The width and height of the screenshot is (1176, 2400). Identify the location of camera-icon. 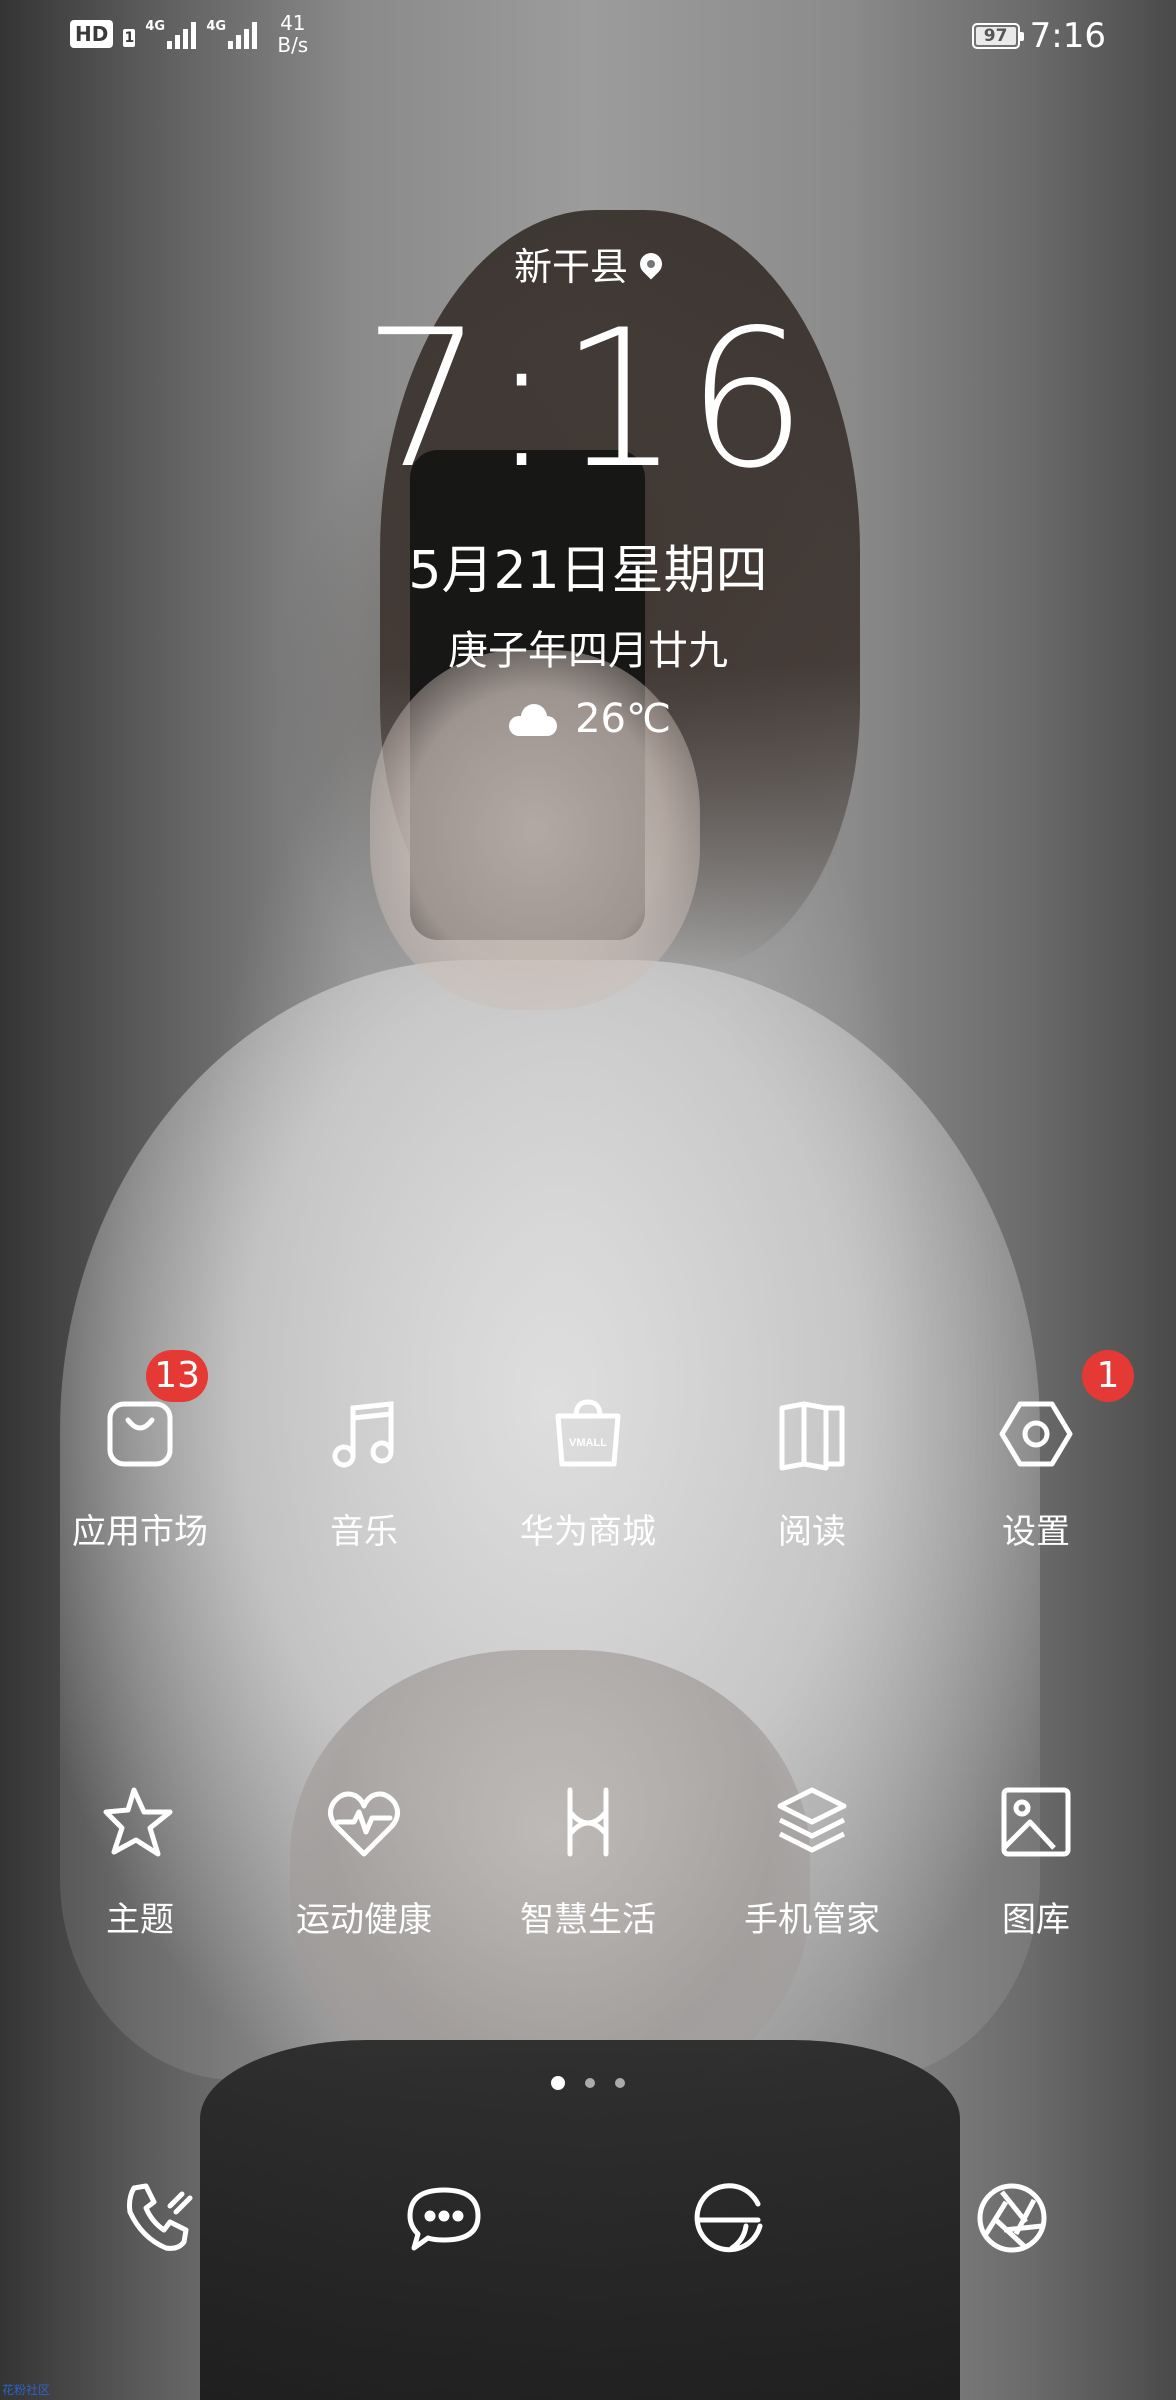
(1012, 2218).